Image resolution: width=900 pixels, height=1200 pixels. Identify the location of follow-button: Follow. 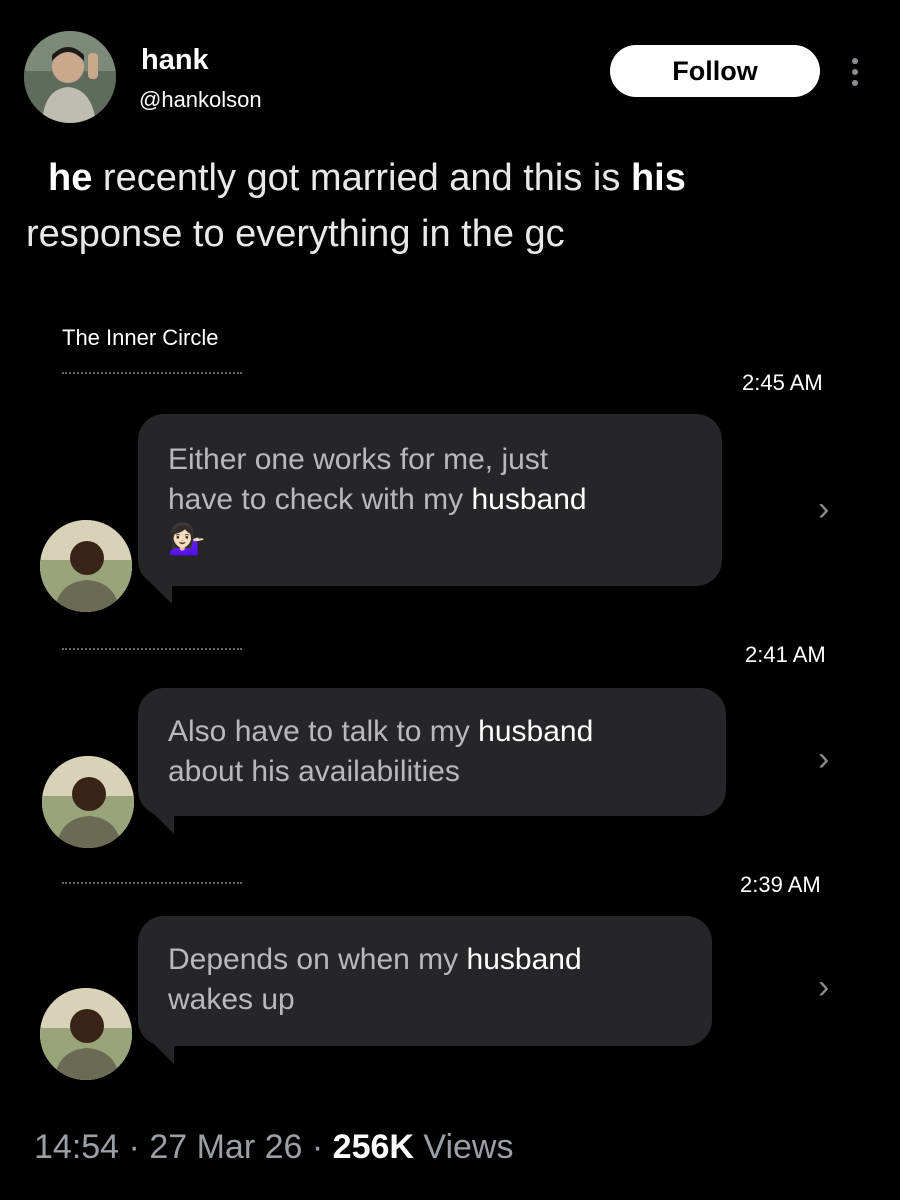
(715, 71).